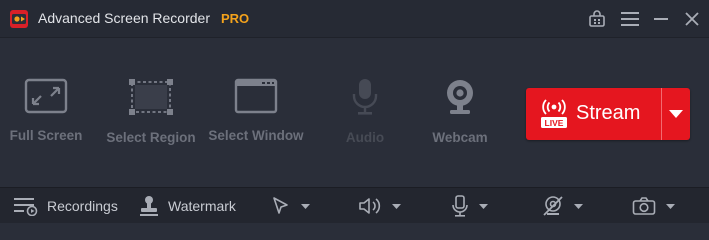  I want to click on select-region-button: Select Region, so click(151, 118).